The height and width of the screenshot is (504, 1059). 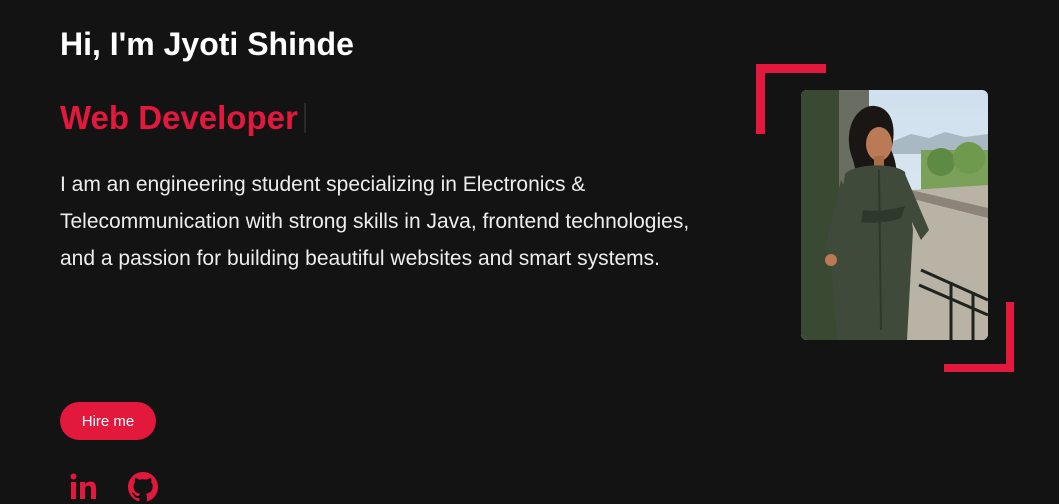 What do you see at coordinates (304, 118) in the screenshot?
I see `typing-caret` at bounding box center [304, 118].